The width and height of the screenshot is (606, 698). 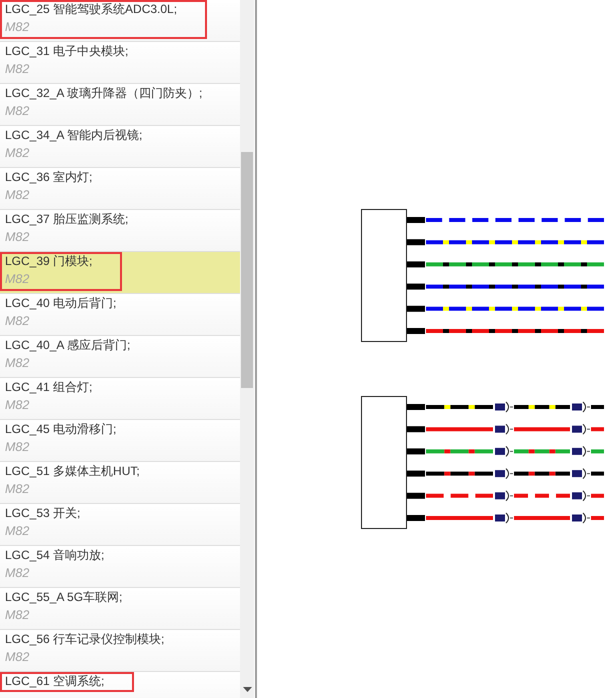 What do you see at coordinates (120, 63) in the screenshot?
I see `list-item: LGC_31 电子中央模块; M82` at bounding box center [120, 63].